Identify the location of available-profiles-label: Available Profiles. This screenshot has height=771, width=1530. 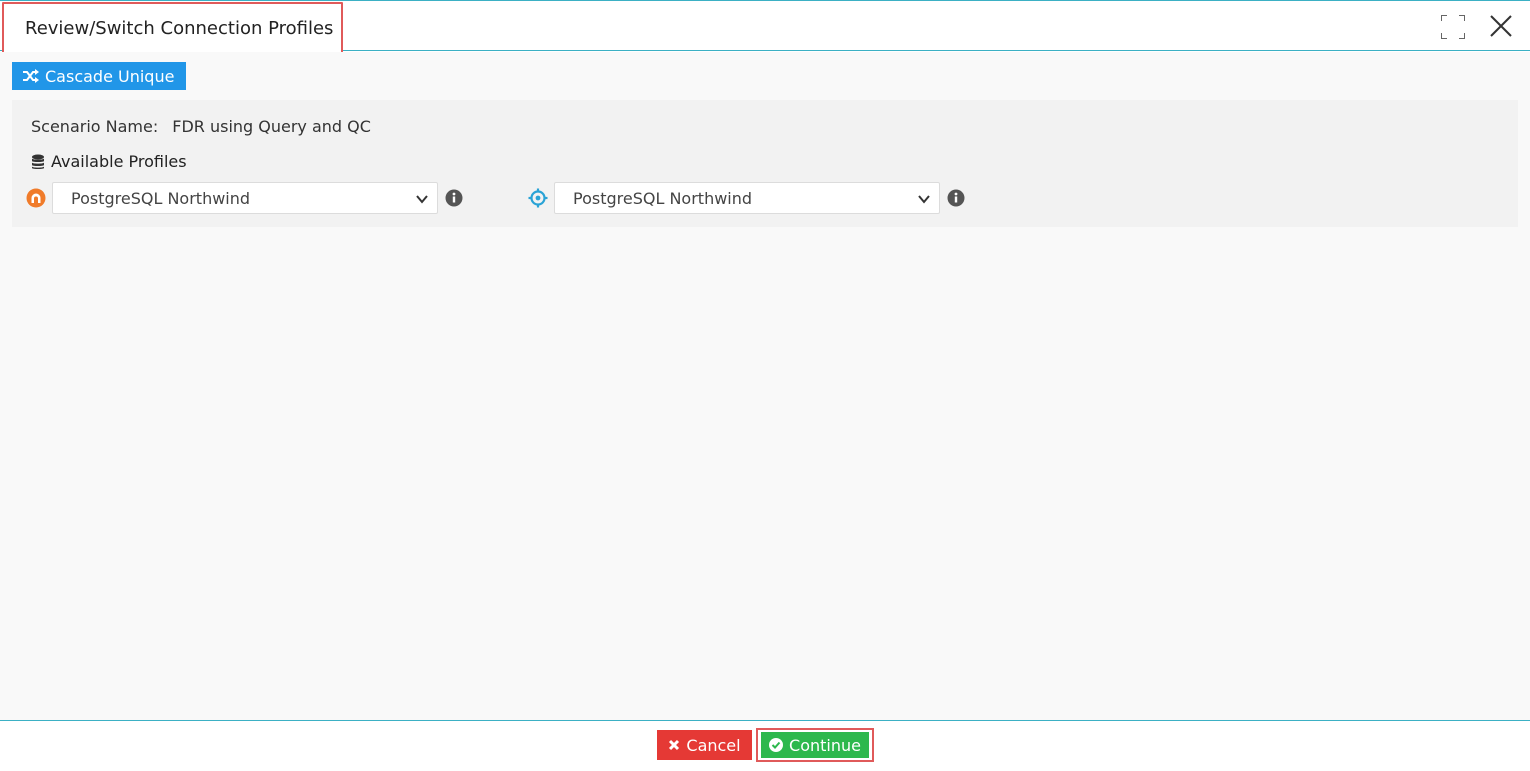
(119, 161).